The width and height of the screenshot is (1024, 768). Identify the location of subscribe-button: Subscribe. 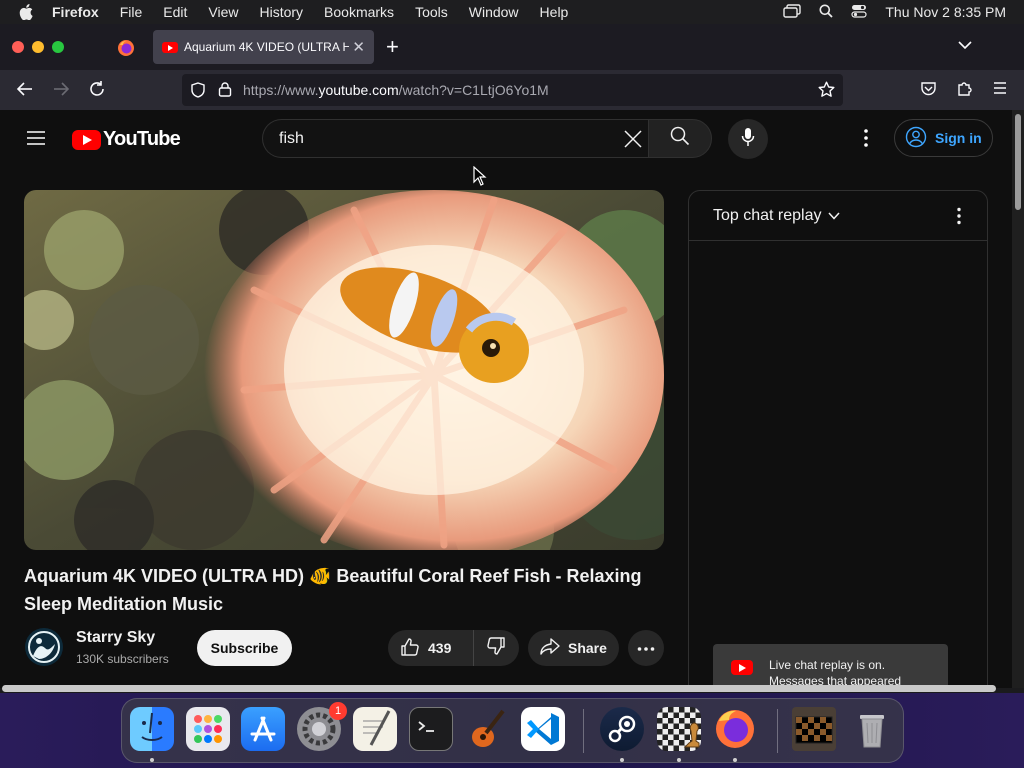
(244, 648).